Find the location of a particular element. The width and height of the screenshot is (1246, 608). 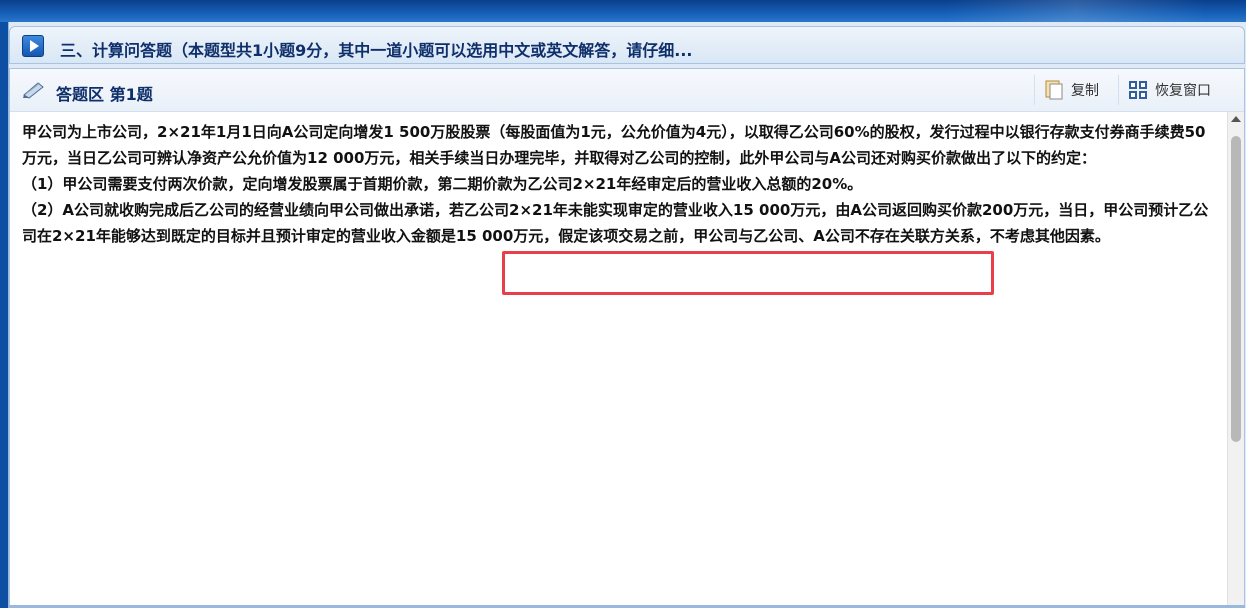

top-banner is located at coordinates (623, 11).